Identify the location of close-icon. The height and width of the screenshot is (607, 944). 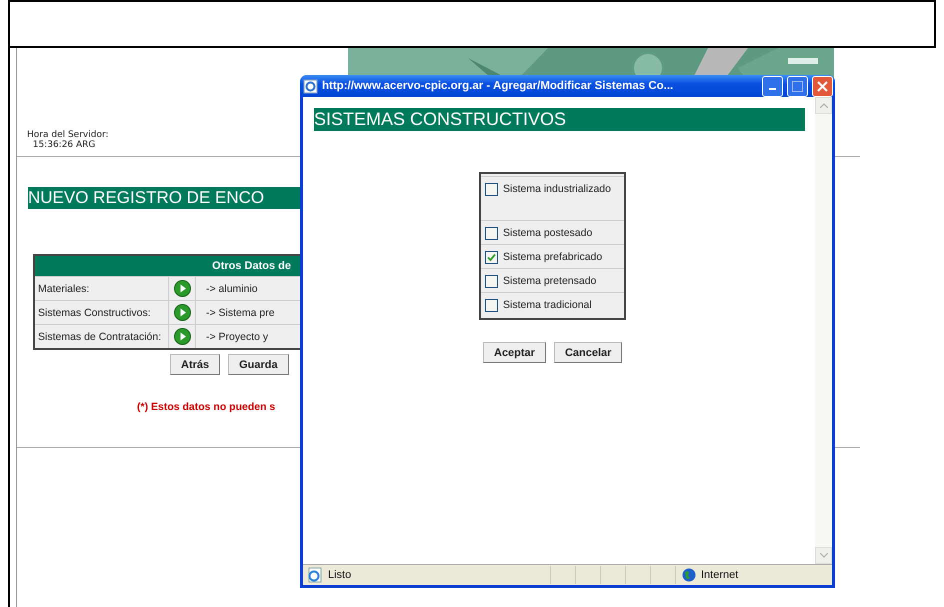
(822, 86).